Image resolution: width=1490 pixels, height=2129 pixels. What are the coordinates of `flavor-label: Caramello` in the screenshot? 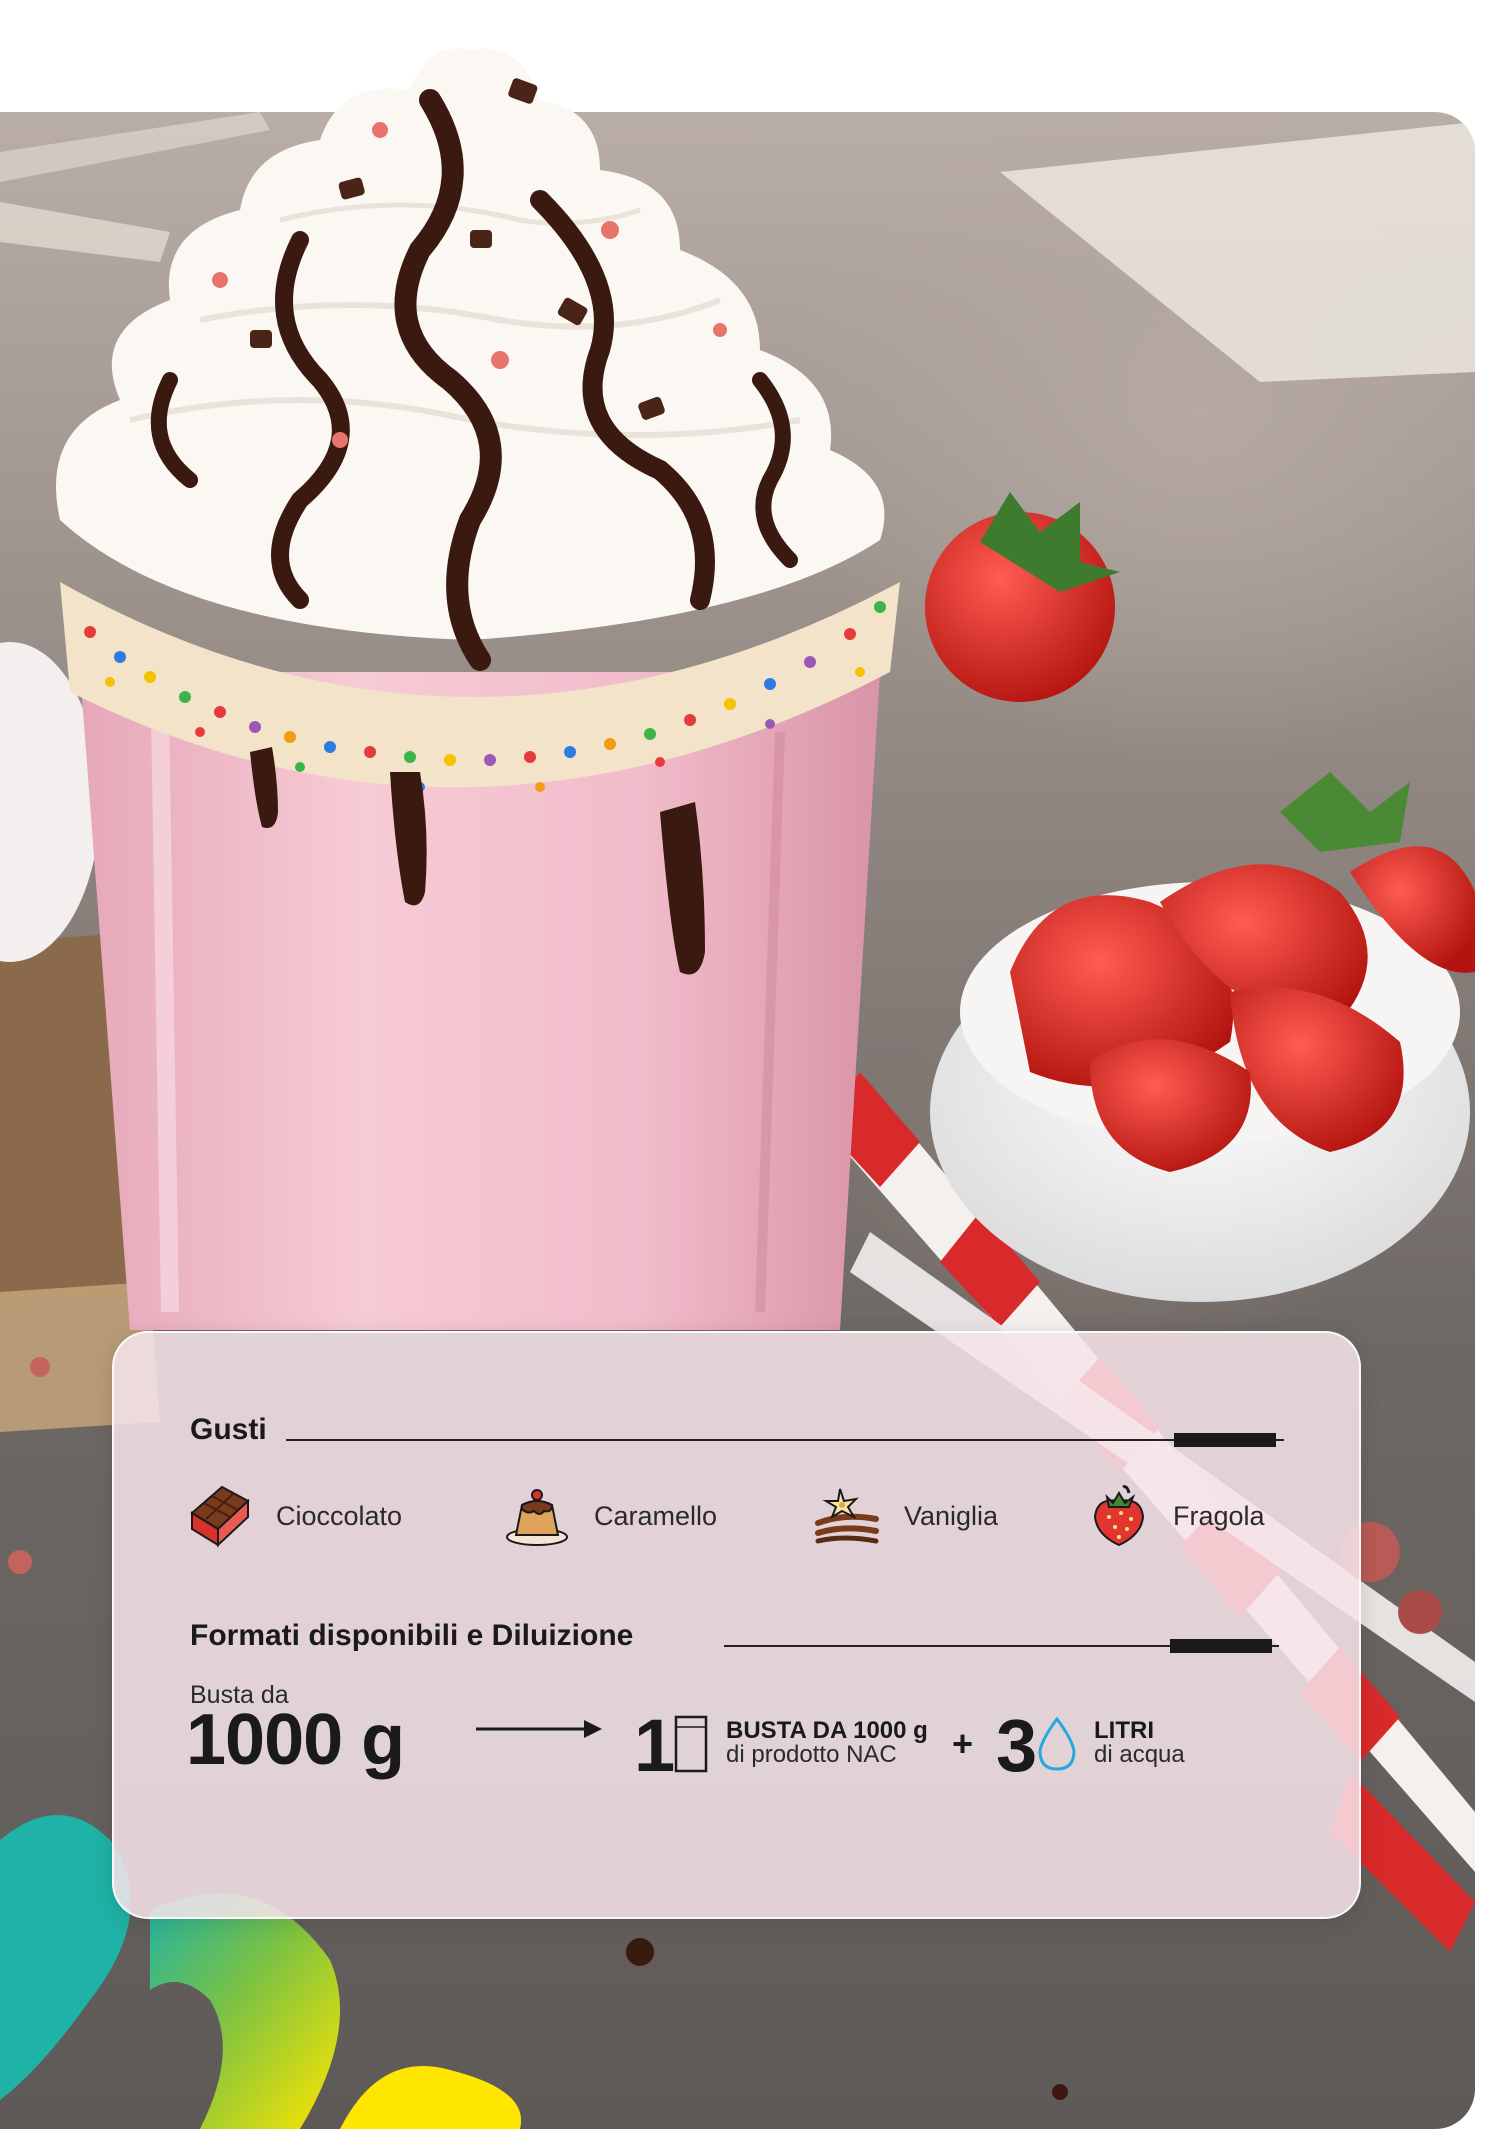 It's located at (656, 1515).